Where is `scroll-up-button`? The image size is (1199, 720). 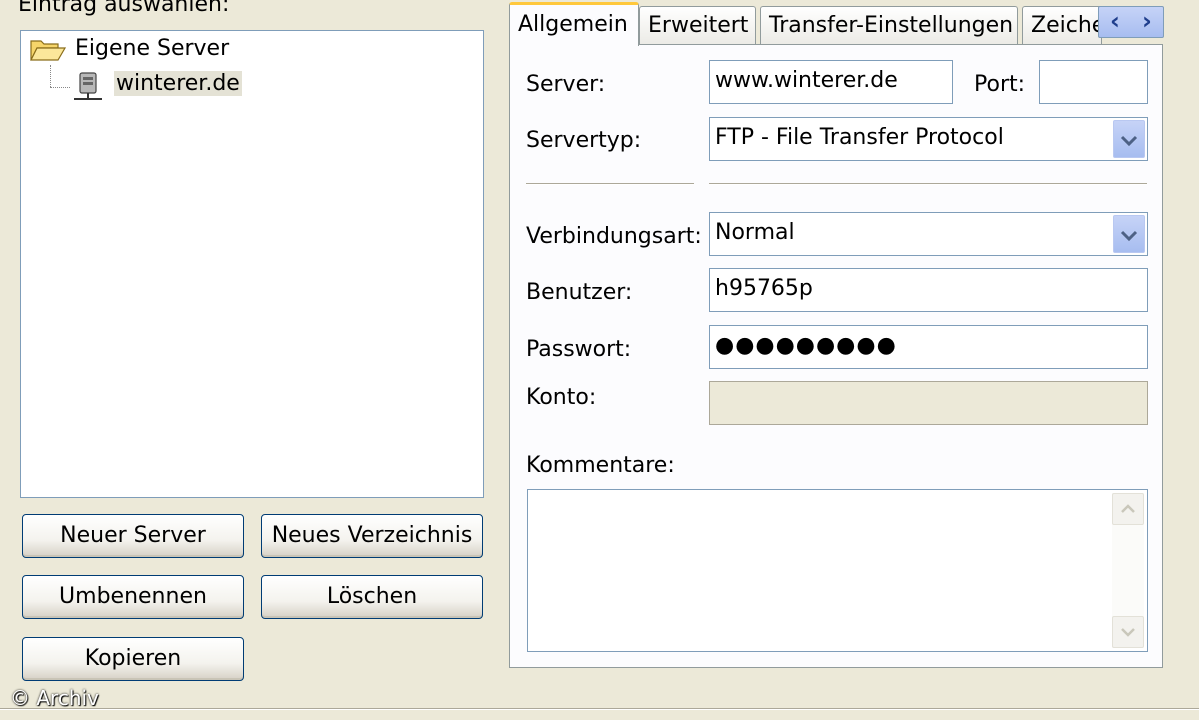
scroll-up-button is located at coordinates (1128, 509).